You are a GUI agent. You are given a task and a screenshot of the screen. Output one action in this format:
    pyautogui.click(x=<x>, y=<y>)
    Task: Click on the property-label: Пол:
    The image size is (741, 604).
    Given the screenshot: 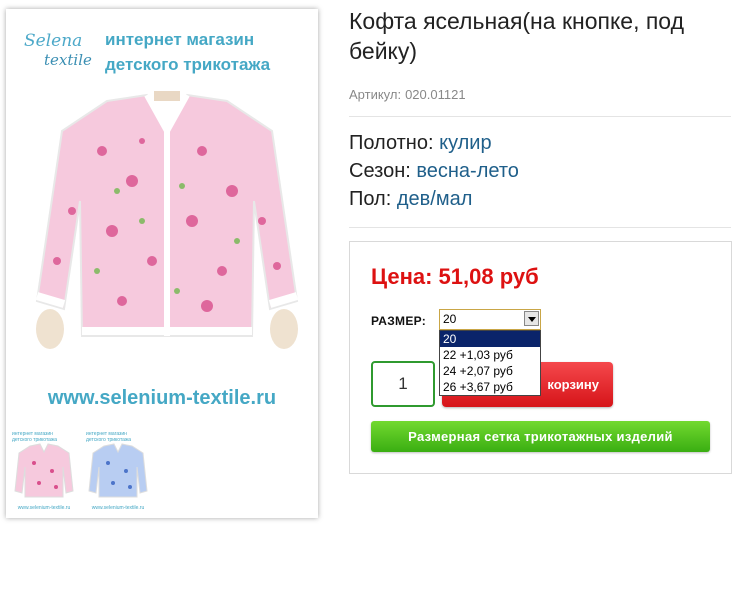 What is the action you would take?
    pyautogui.click(x=370, y=199)
    